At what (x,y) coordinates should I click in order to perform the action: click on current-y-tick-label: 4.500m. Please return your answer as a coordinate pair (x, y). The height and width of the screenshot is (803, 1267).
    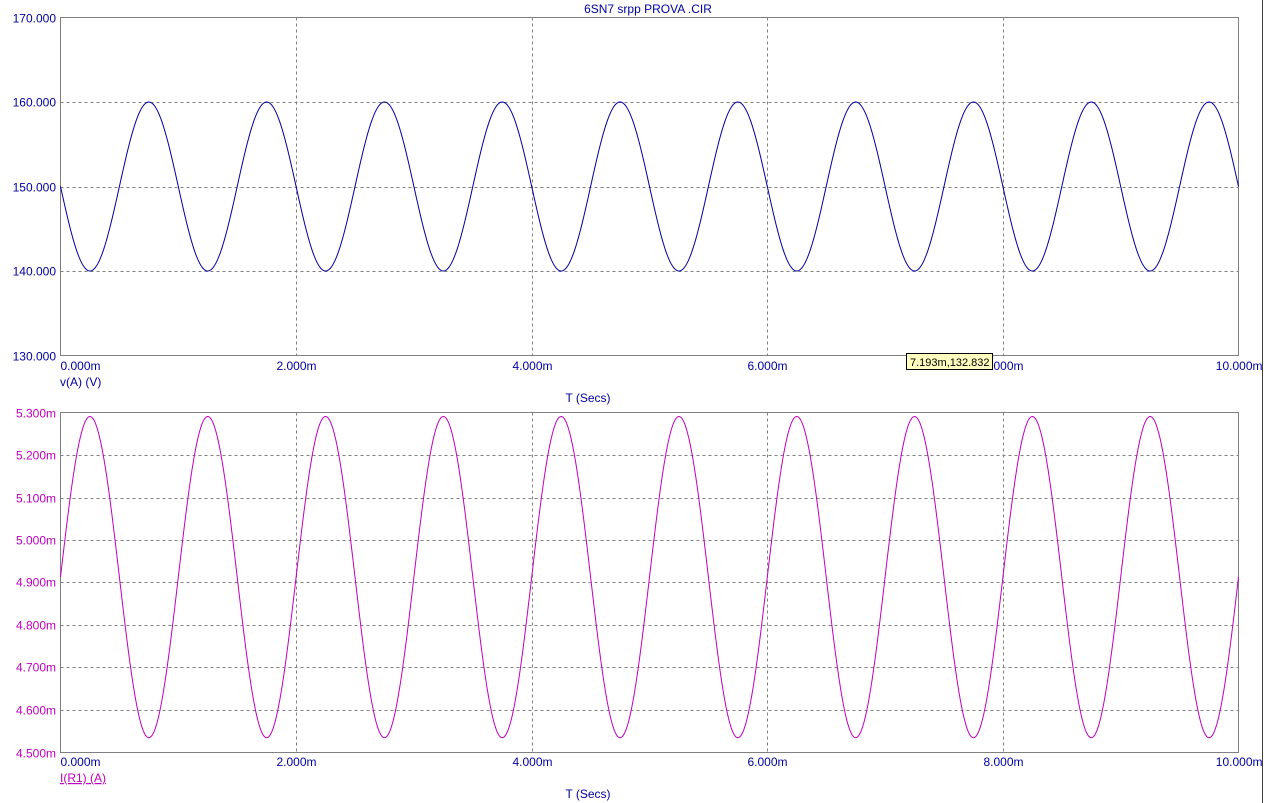
    Looking at the image, I should click on (36, 754).